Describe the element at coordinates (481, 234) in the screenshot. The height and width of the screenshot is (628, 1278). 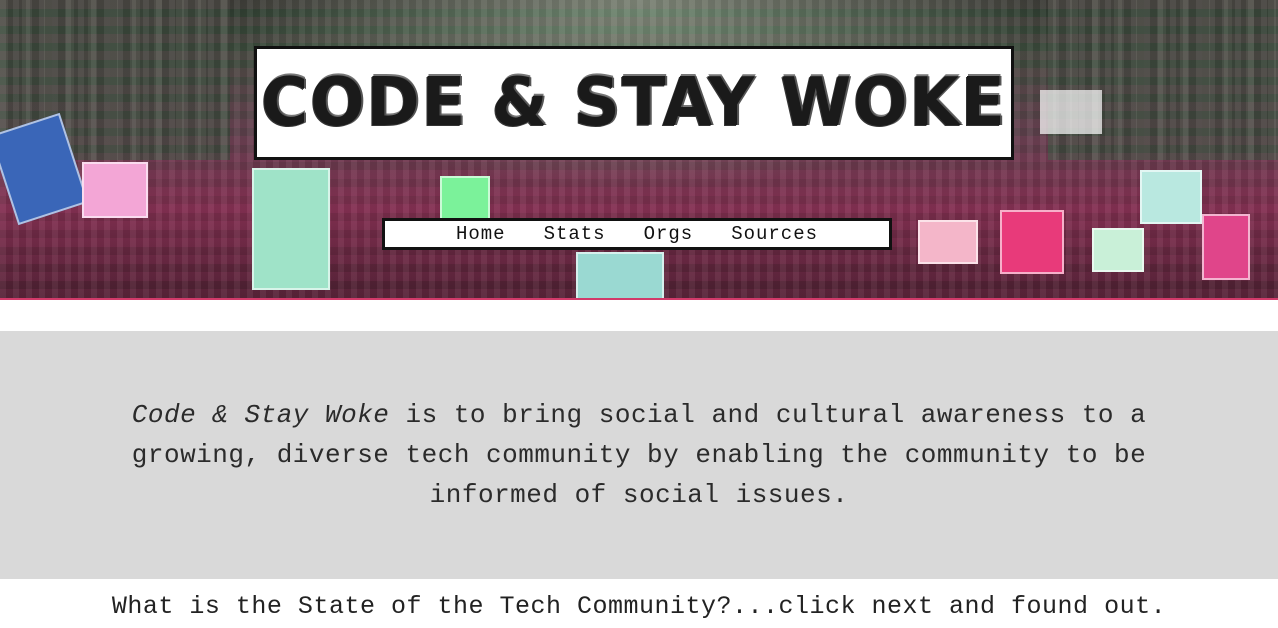
I see `nav-home: Home` at that location.